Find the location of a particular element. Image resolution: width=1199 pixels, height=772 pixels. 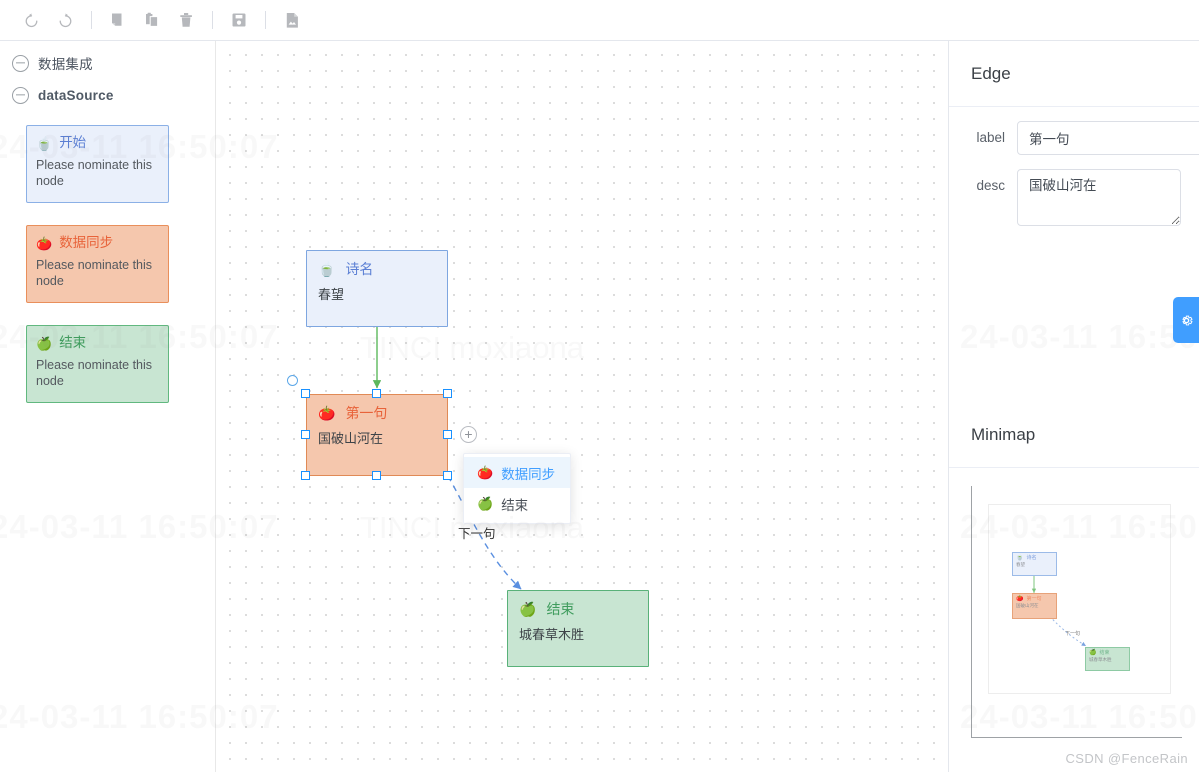

minimap-node-desc: 城春草木胜 is located at coordinates (1100, 659).